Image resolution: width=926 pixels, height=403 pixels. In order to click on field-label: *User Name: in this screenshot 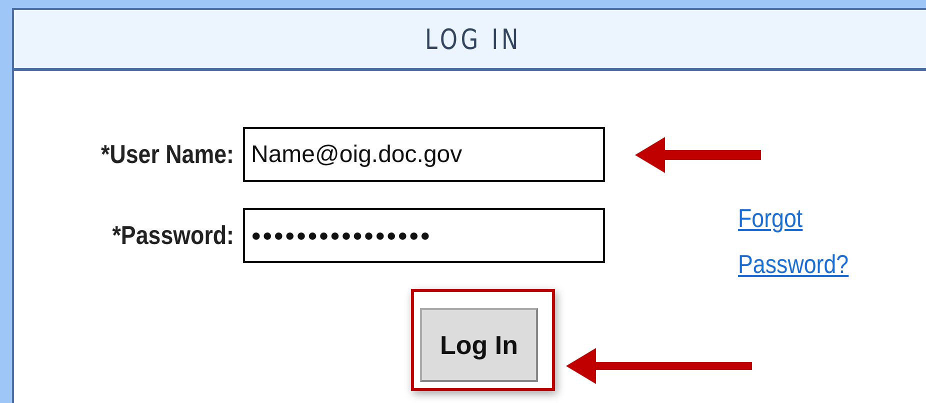, I will do `click(167, 154)`.